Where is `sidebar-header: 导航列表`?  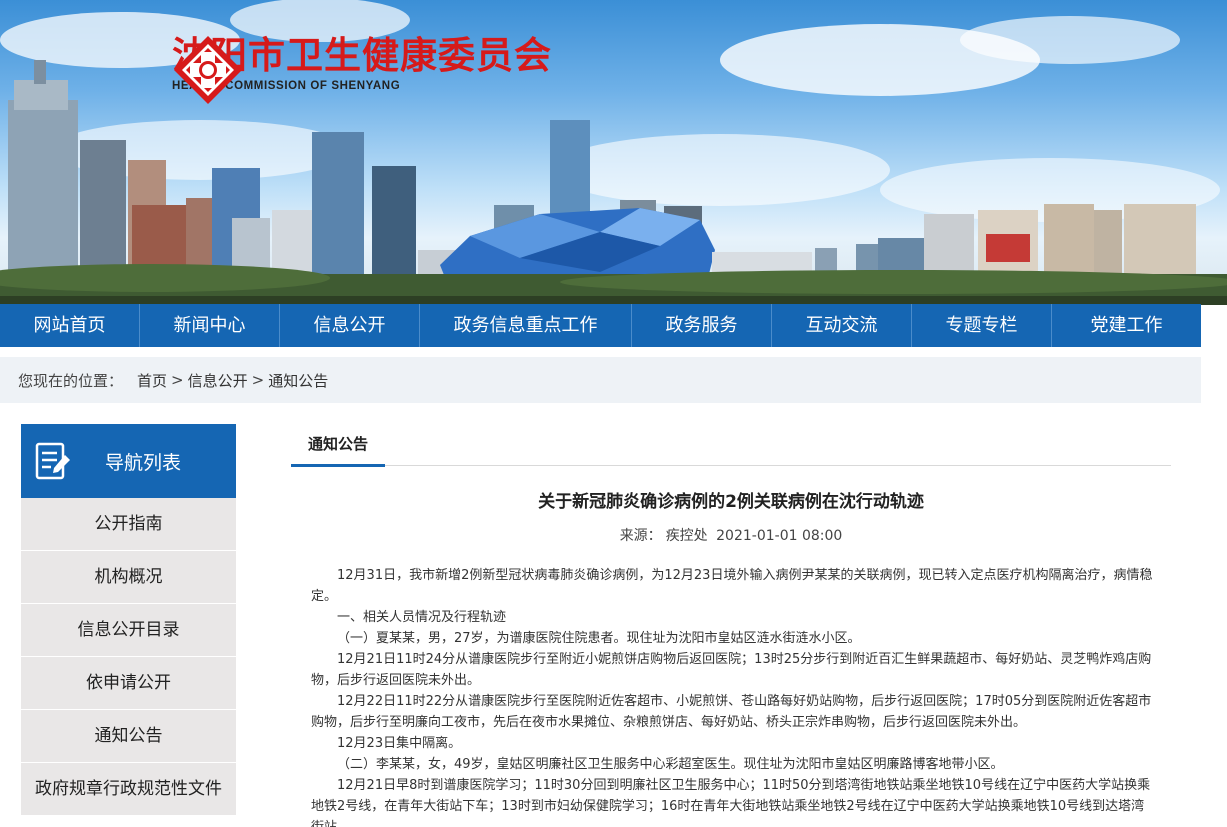
sidebar-header: 导航列表 is located at coordinates (128, 461).